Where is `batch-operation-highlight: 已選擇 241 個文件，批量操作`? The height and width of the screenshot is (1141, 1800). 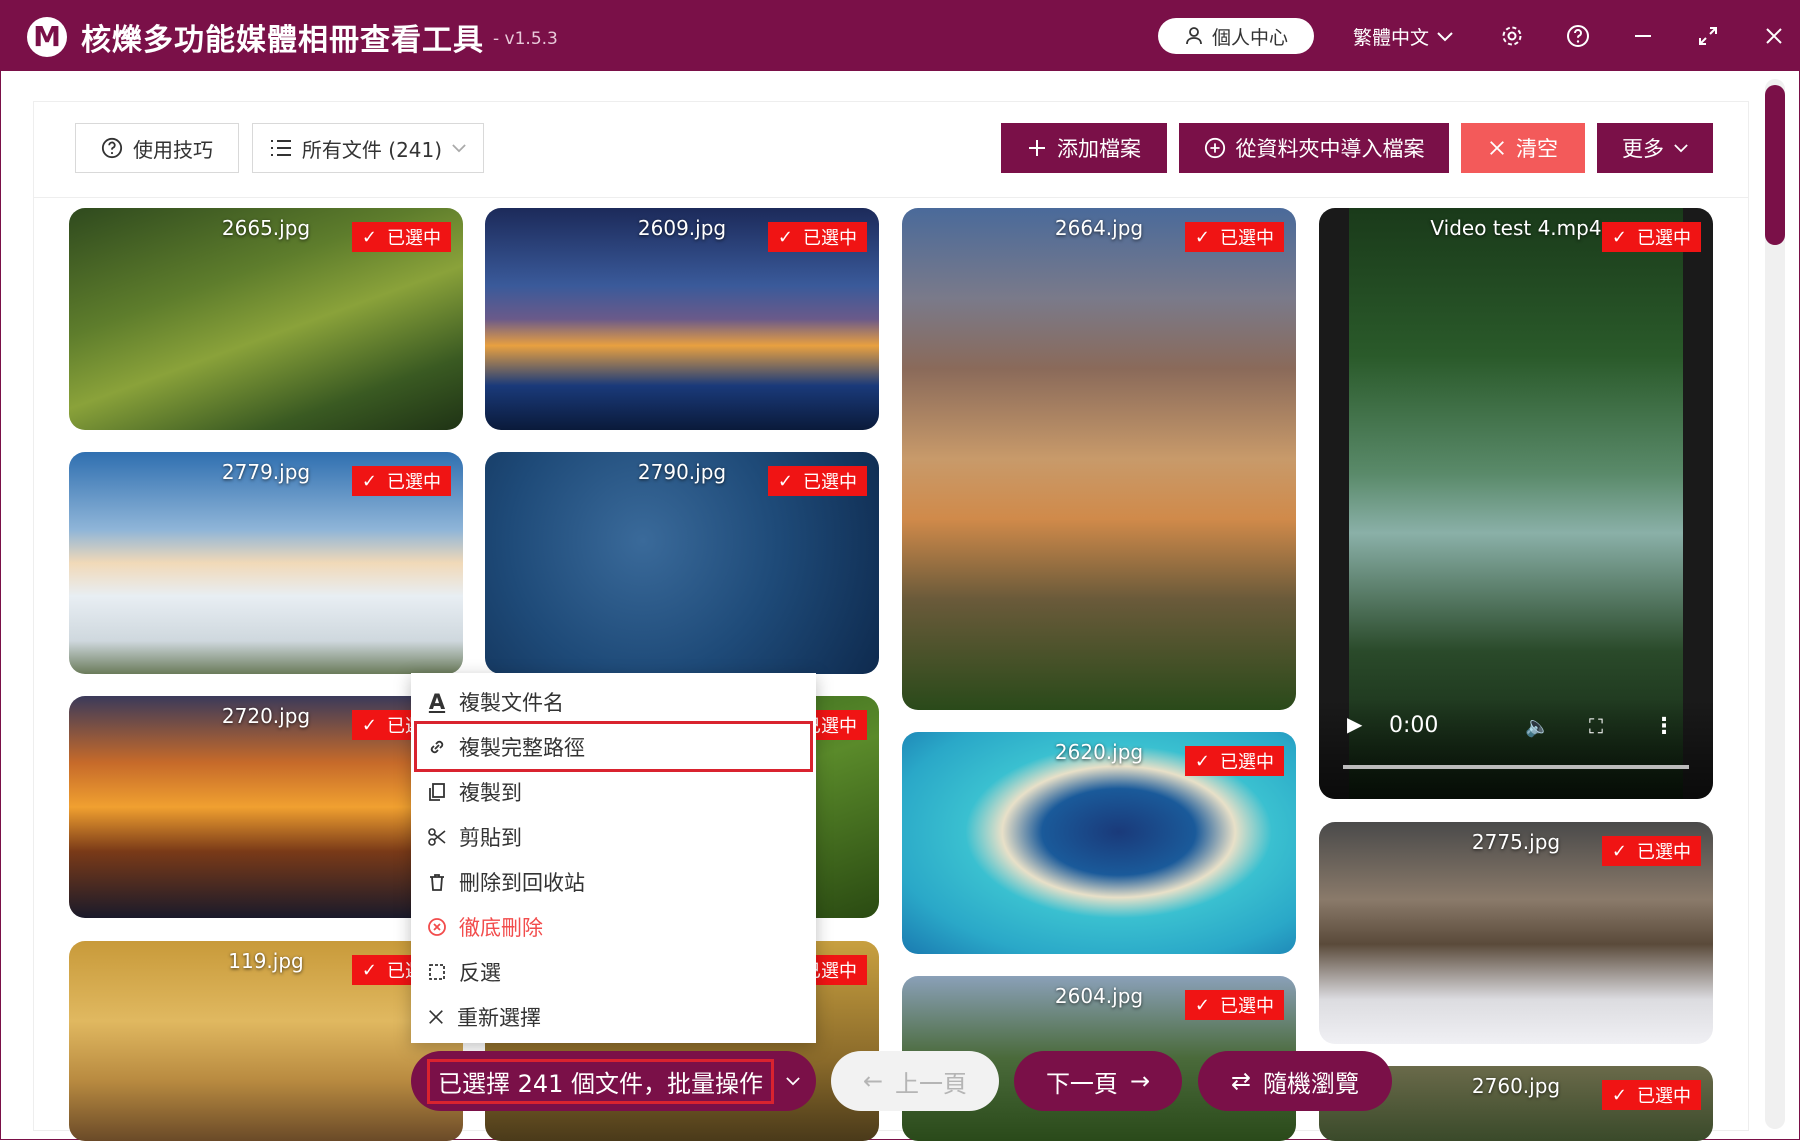
batch-operation-highlight: 已選擇 241 個文件，批量操作 is located at coordinates (600, 1081).